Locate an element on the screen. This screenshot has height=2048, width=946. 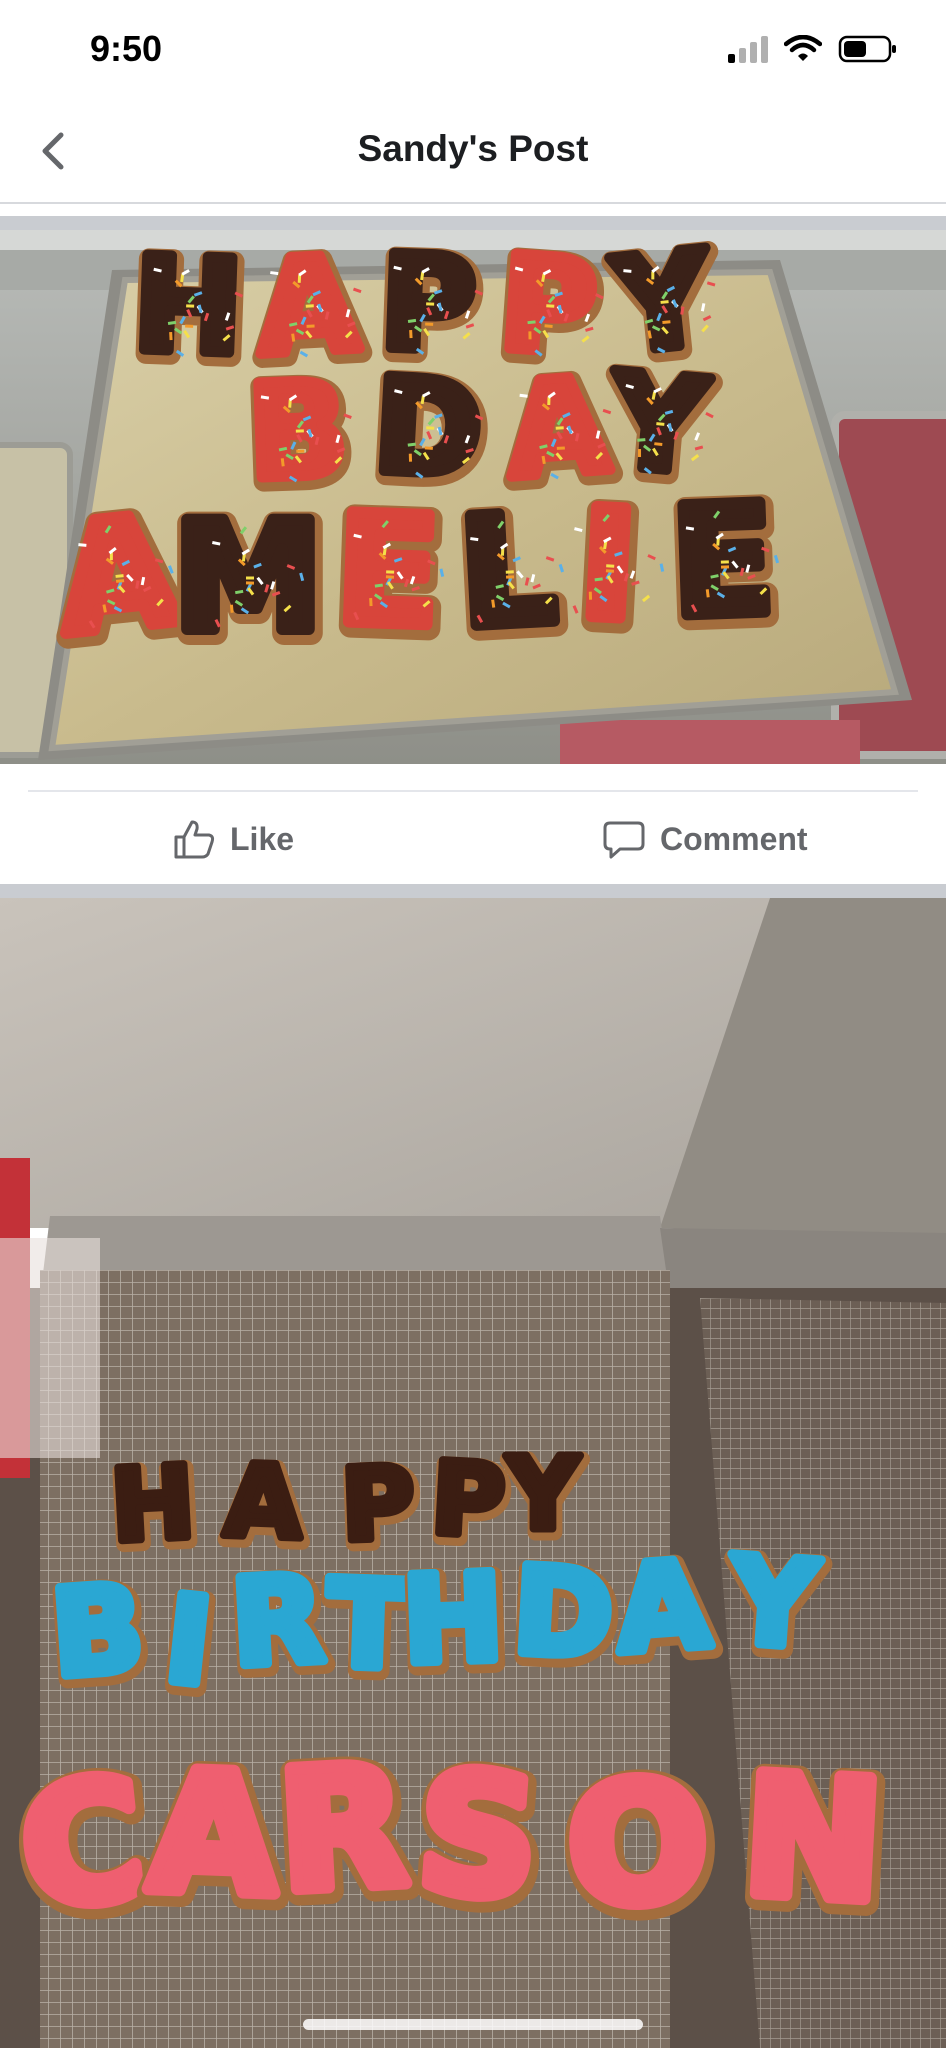
action-divider is located at coordinates (473, 791).